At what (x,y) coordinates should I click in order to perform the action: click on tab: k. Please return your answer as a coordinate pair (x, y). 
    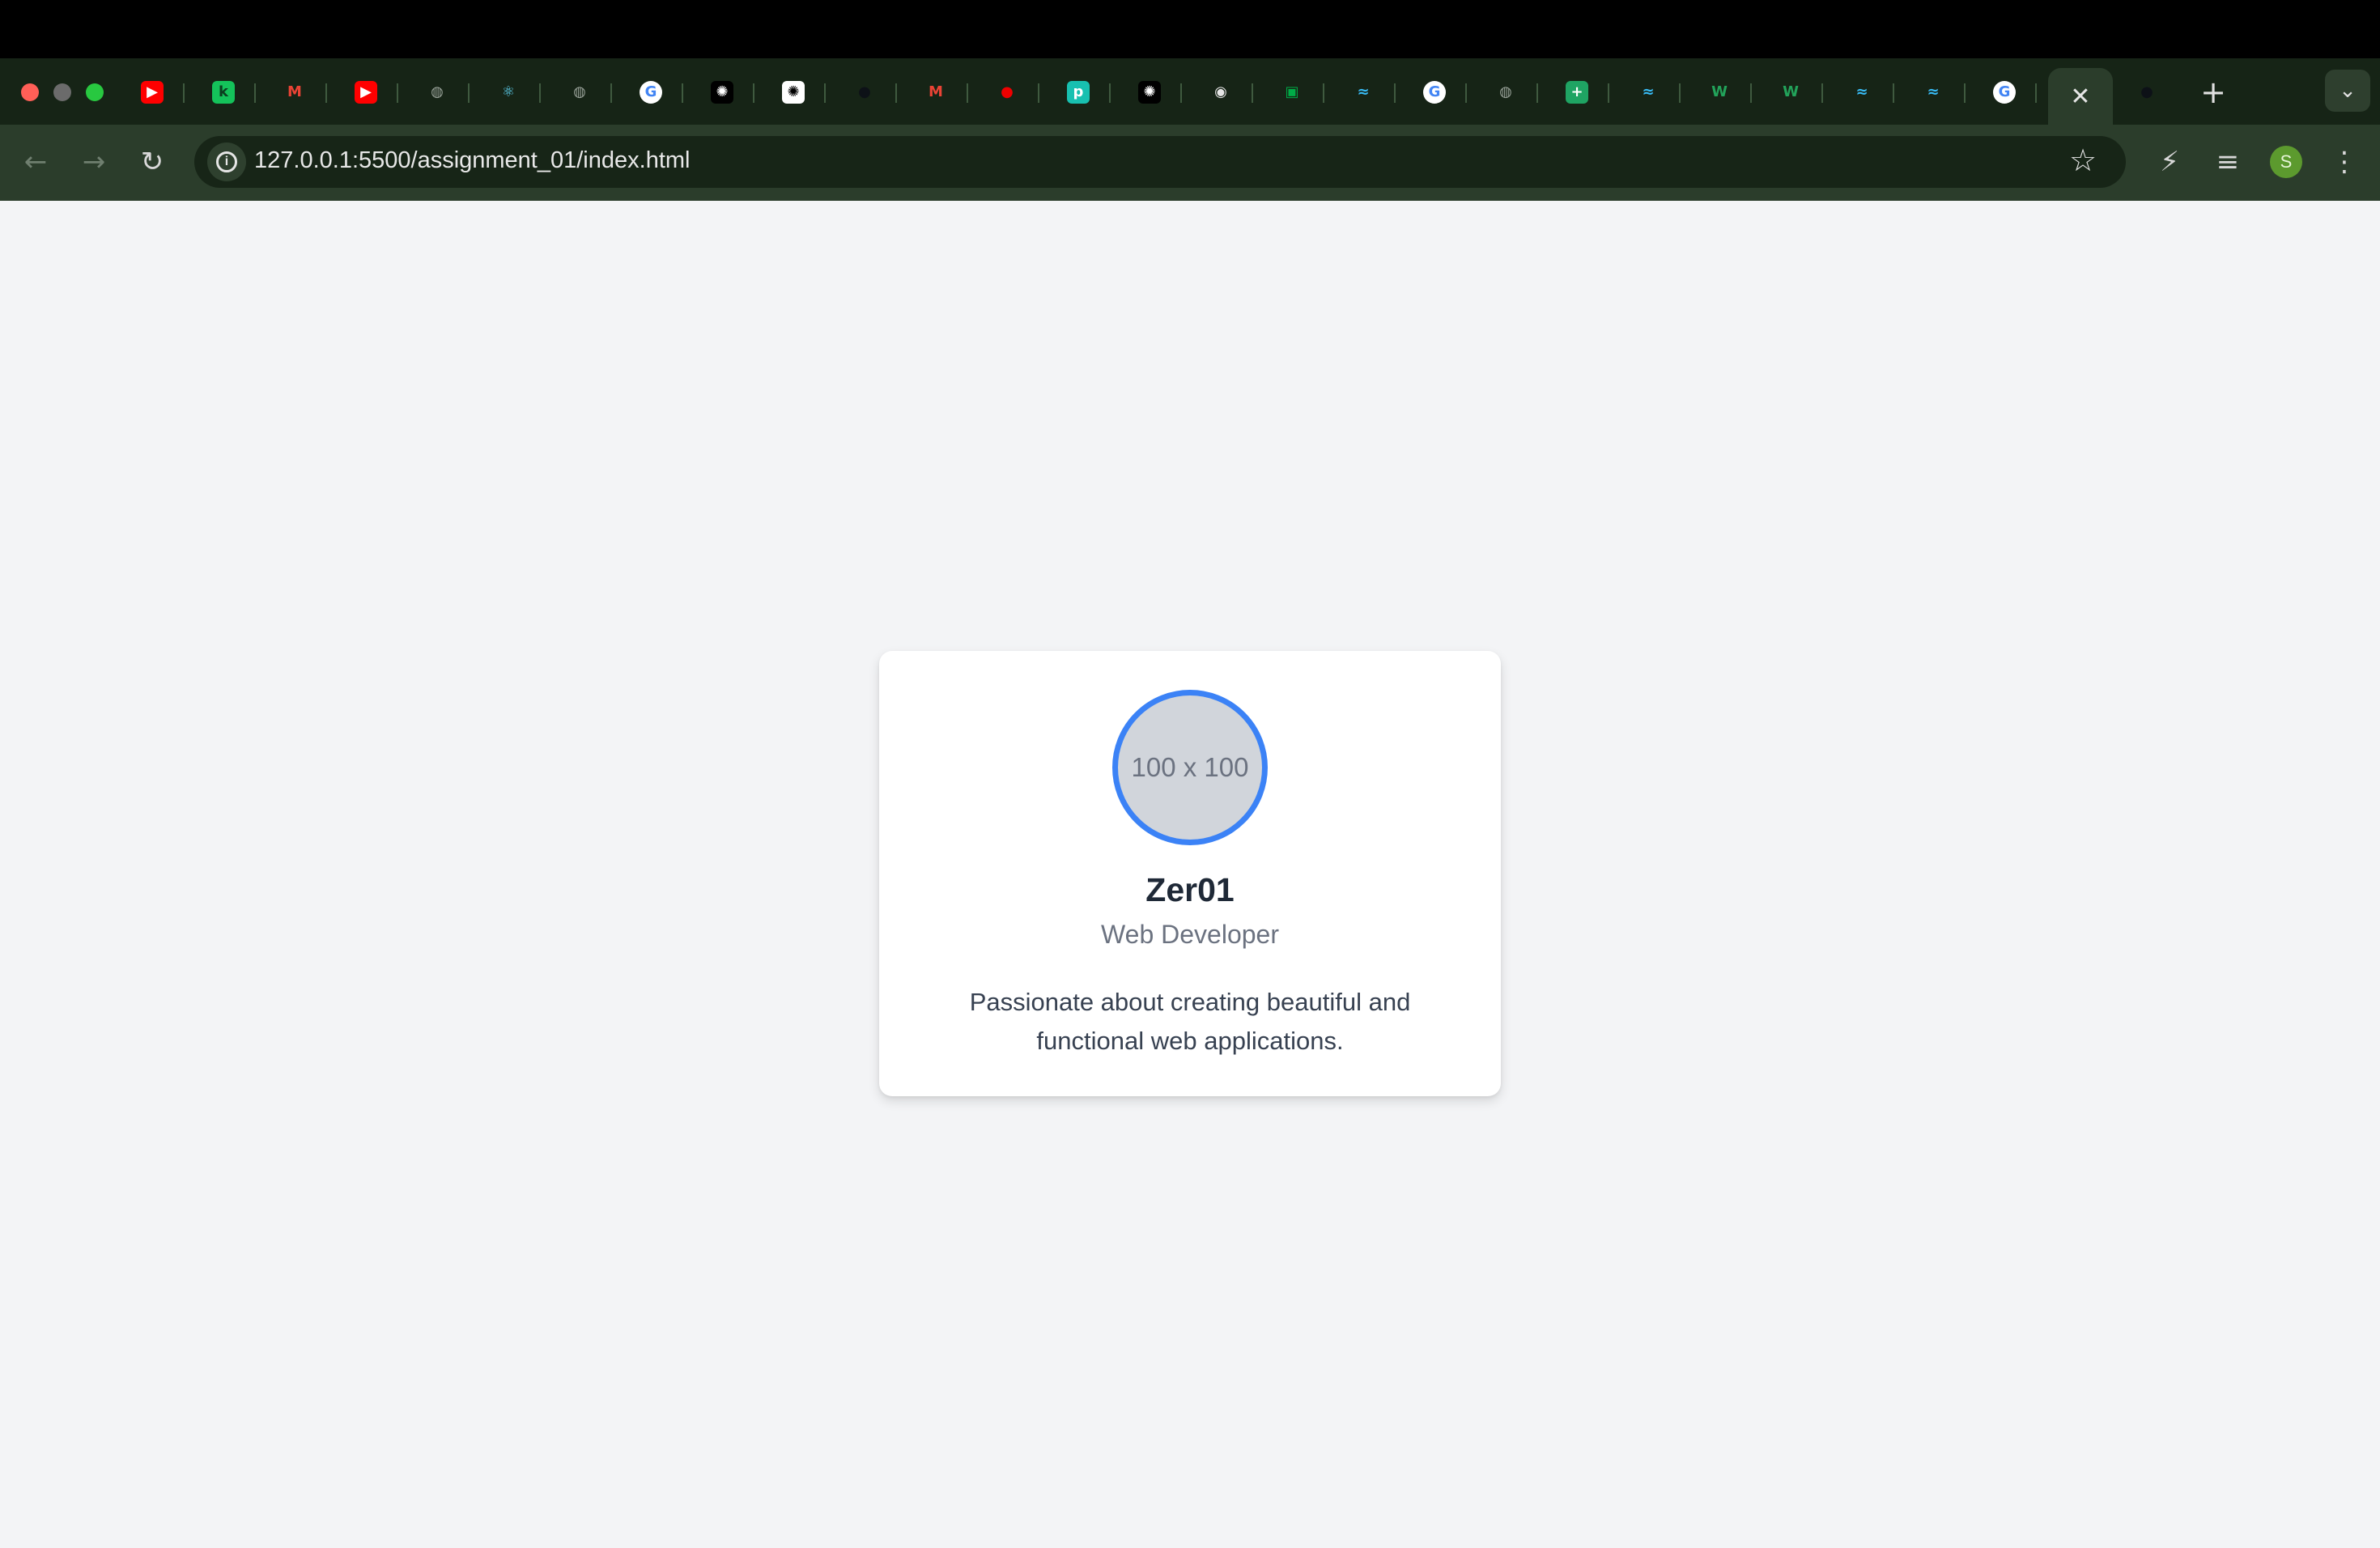
    Looking at the image, I should click on (223, 92).